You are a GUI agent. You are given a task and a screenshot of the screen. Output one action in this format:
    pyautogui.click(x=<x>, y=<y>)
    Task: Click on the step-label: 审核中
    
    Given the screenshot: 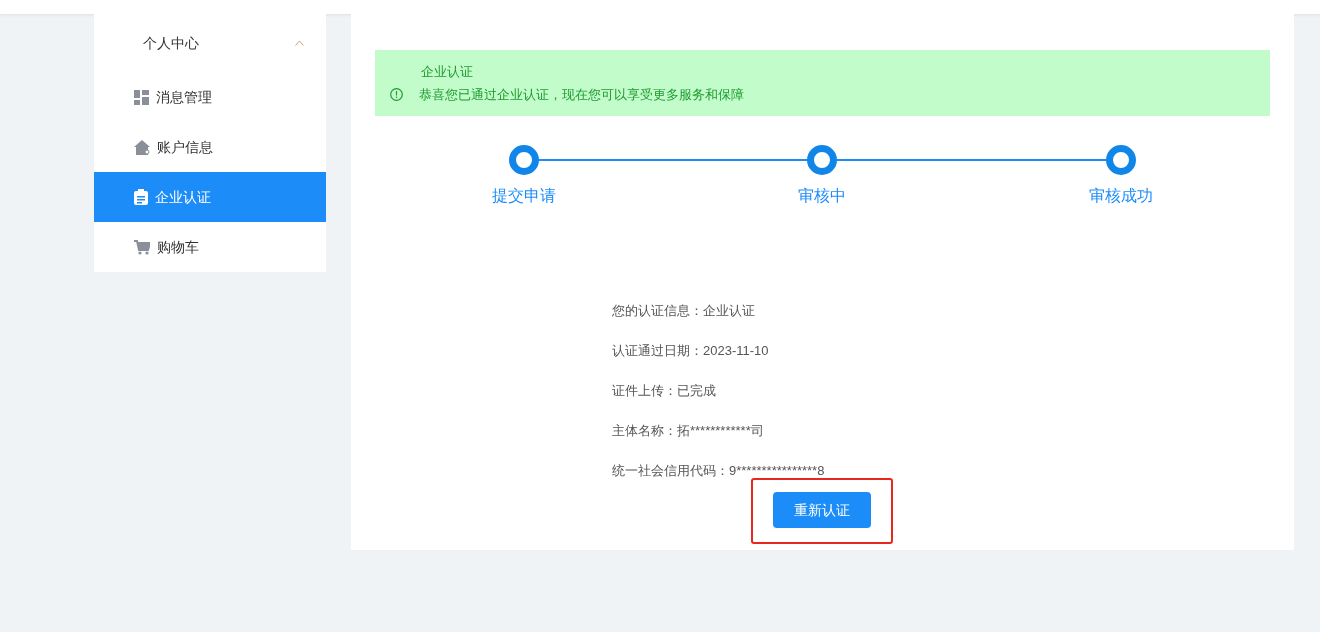 What is the action you would take?
    pyautogui.click(x=822, y=196)
    